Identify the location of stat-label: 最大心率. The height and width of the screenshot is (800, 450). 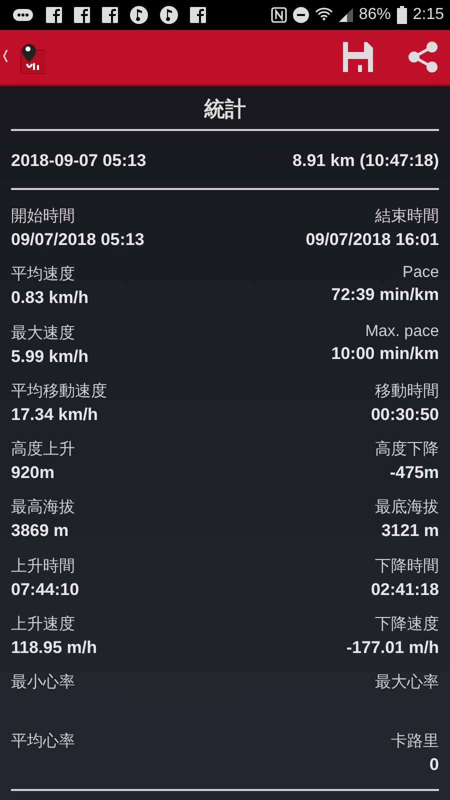
(407, 683).